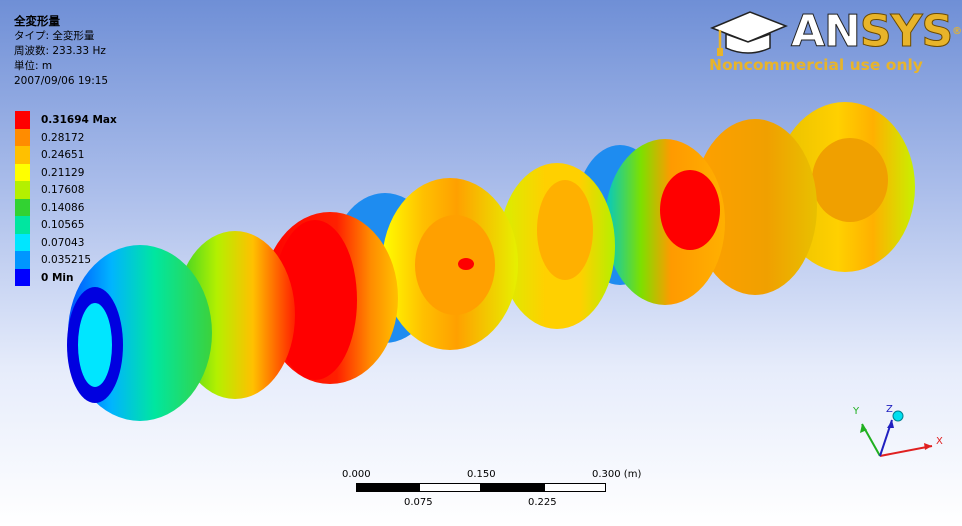 The height and width of the screenshot is (526, 962). I want to click on scale-label: 0.225, so click(542, 502).